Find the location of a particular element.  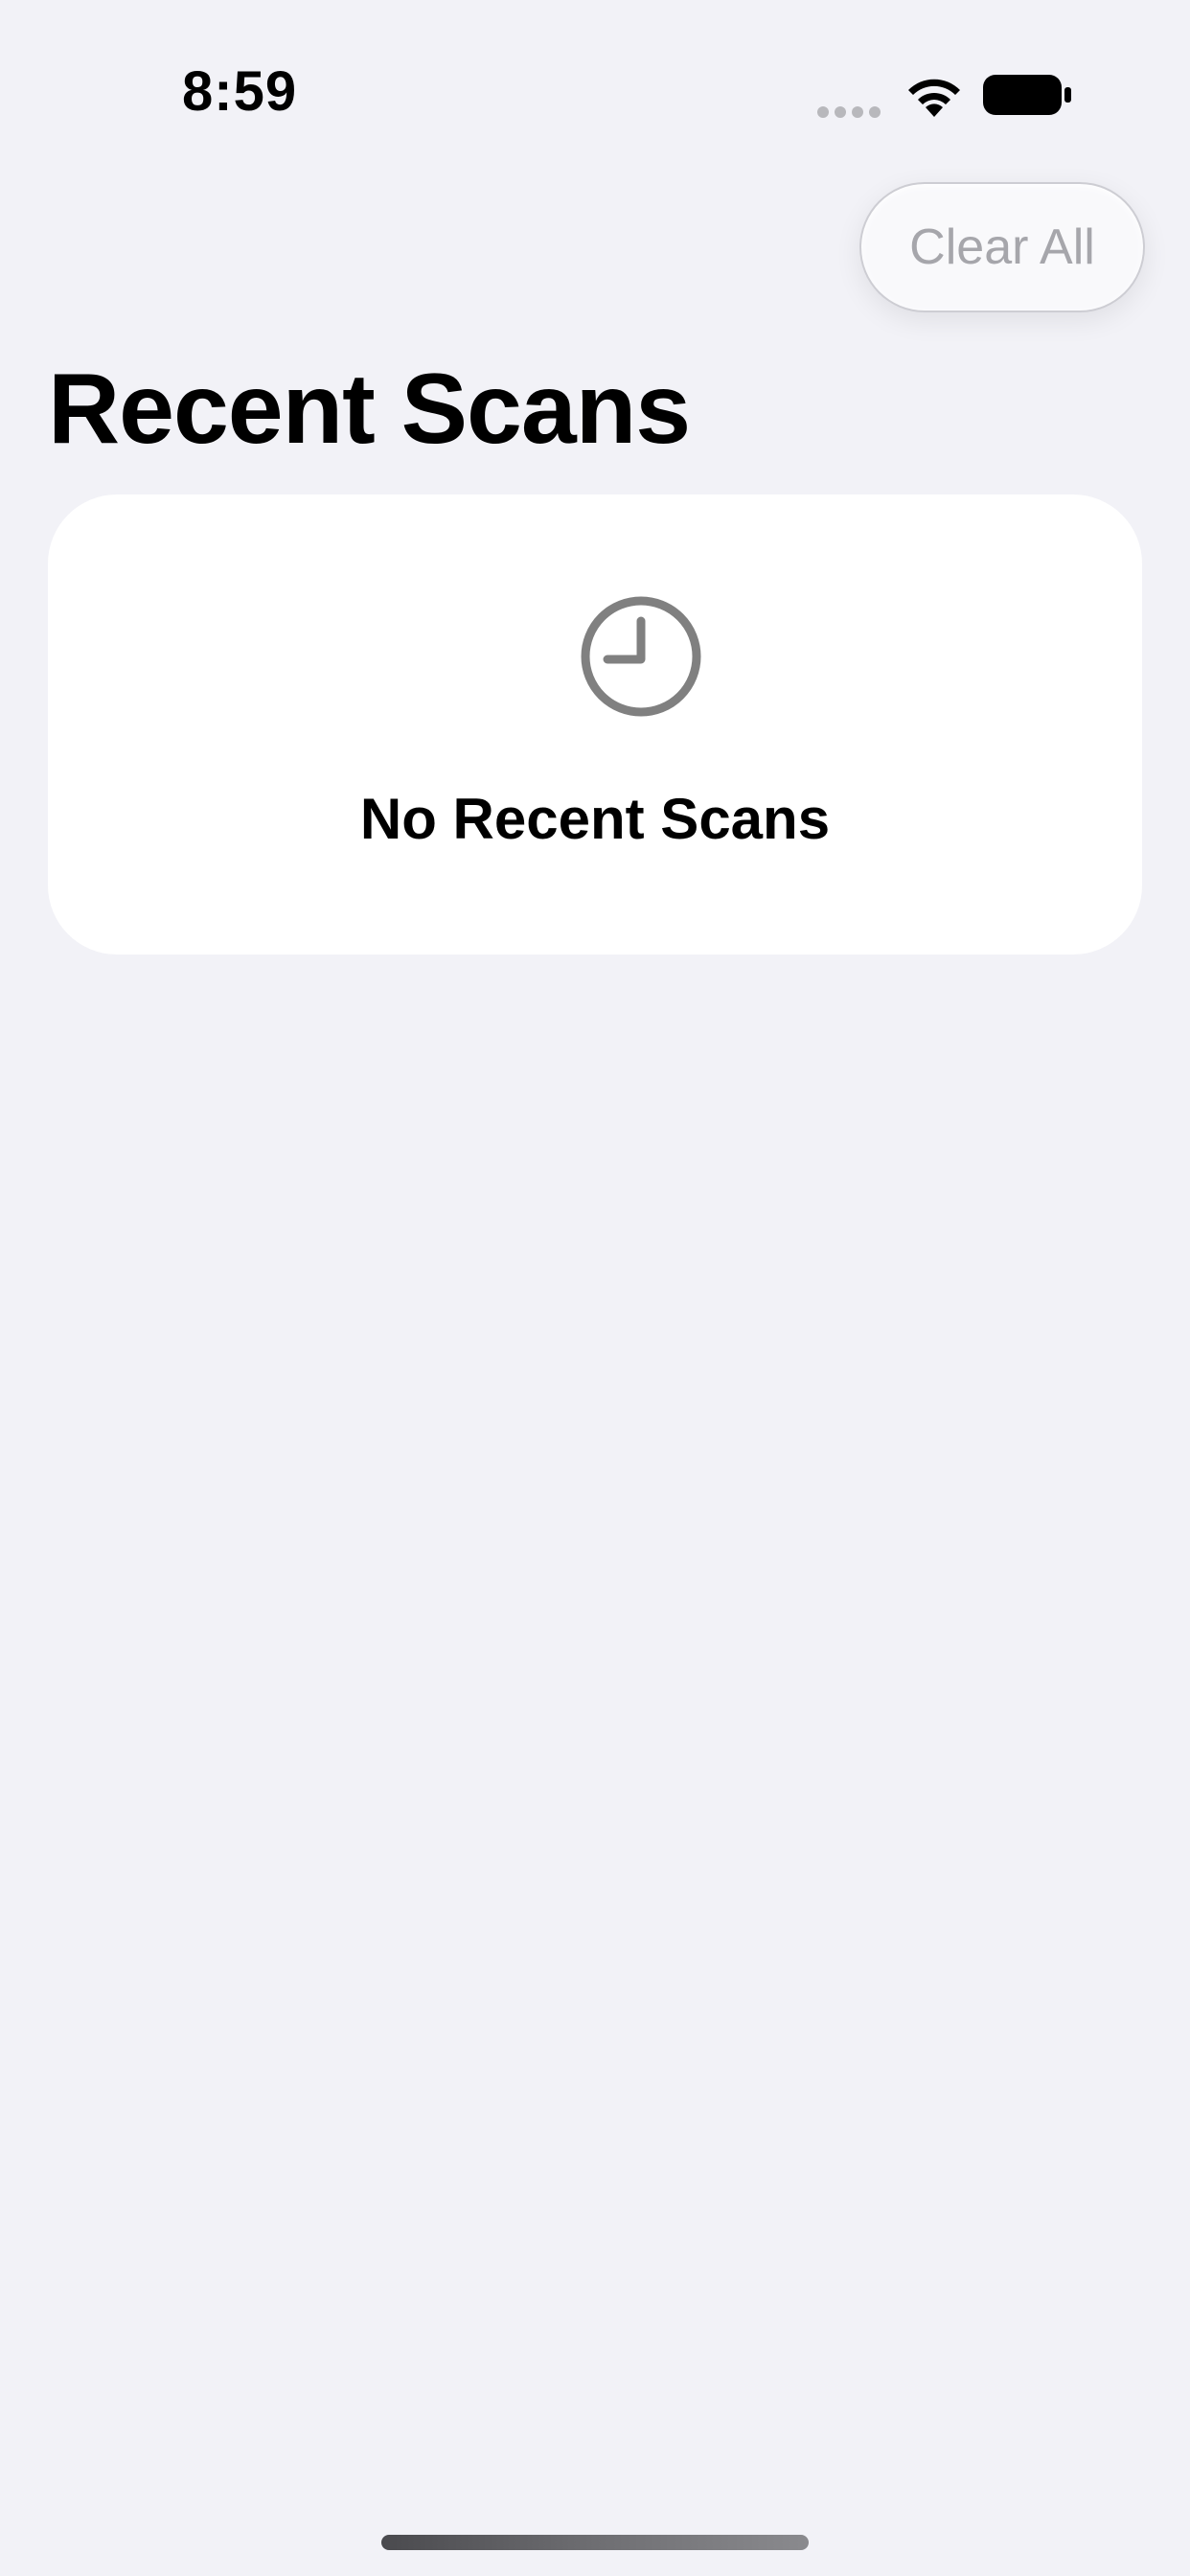

status-time: 8:59 is located at coordinates (240, 91).